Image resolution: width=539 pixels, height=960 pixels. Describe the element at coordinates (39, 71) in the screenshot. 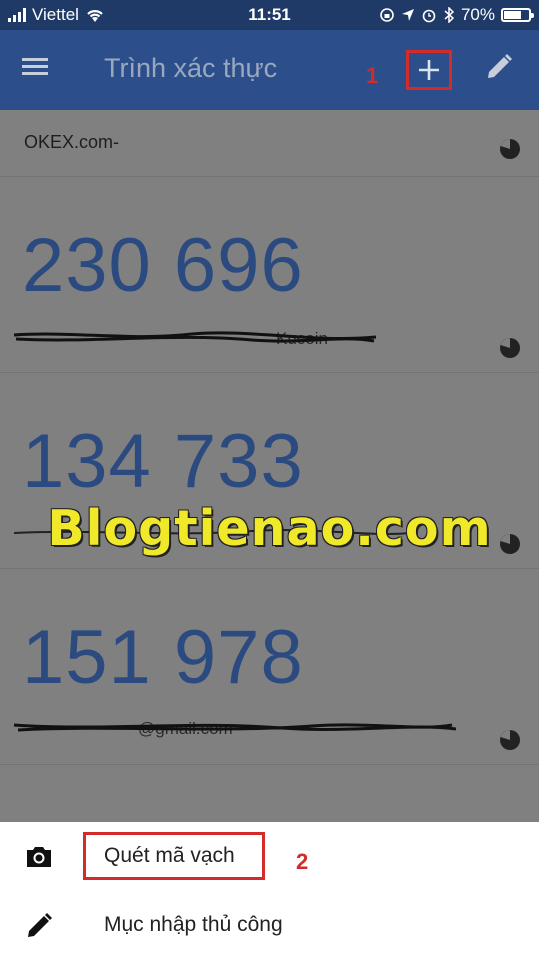

I see `menu-icon` at that location.